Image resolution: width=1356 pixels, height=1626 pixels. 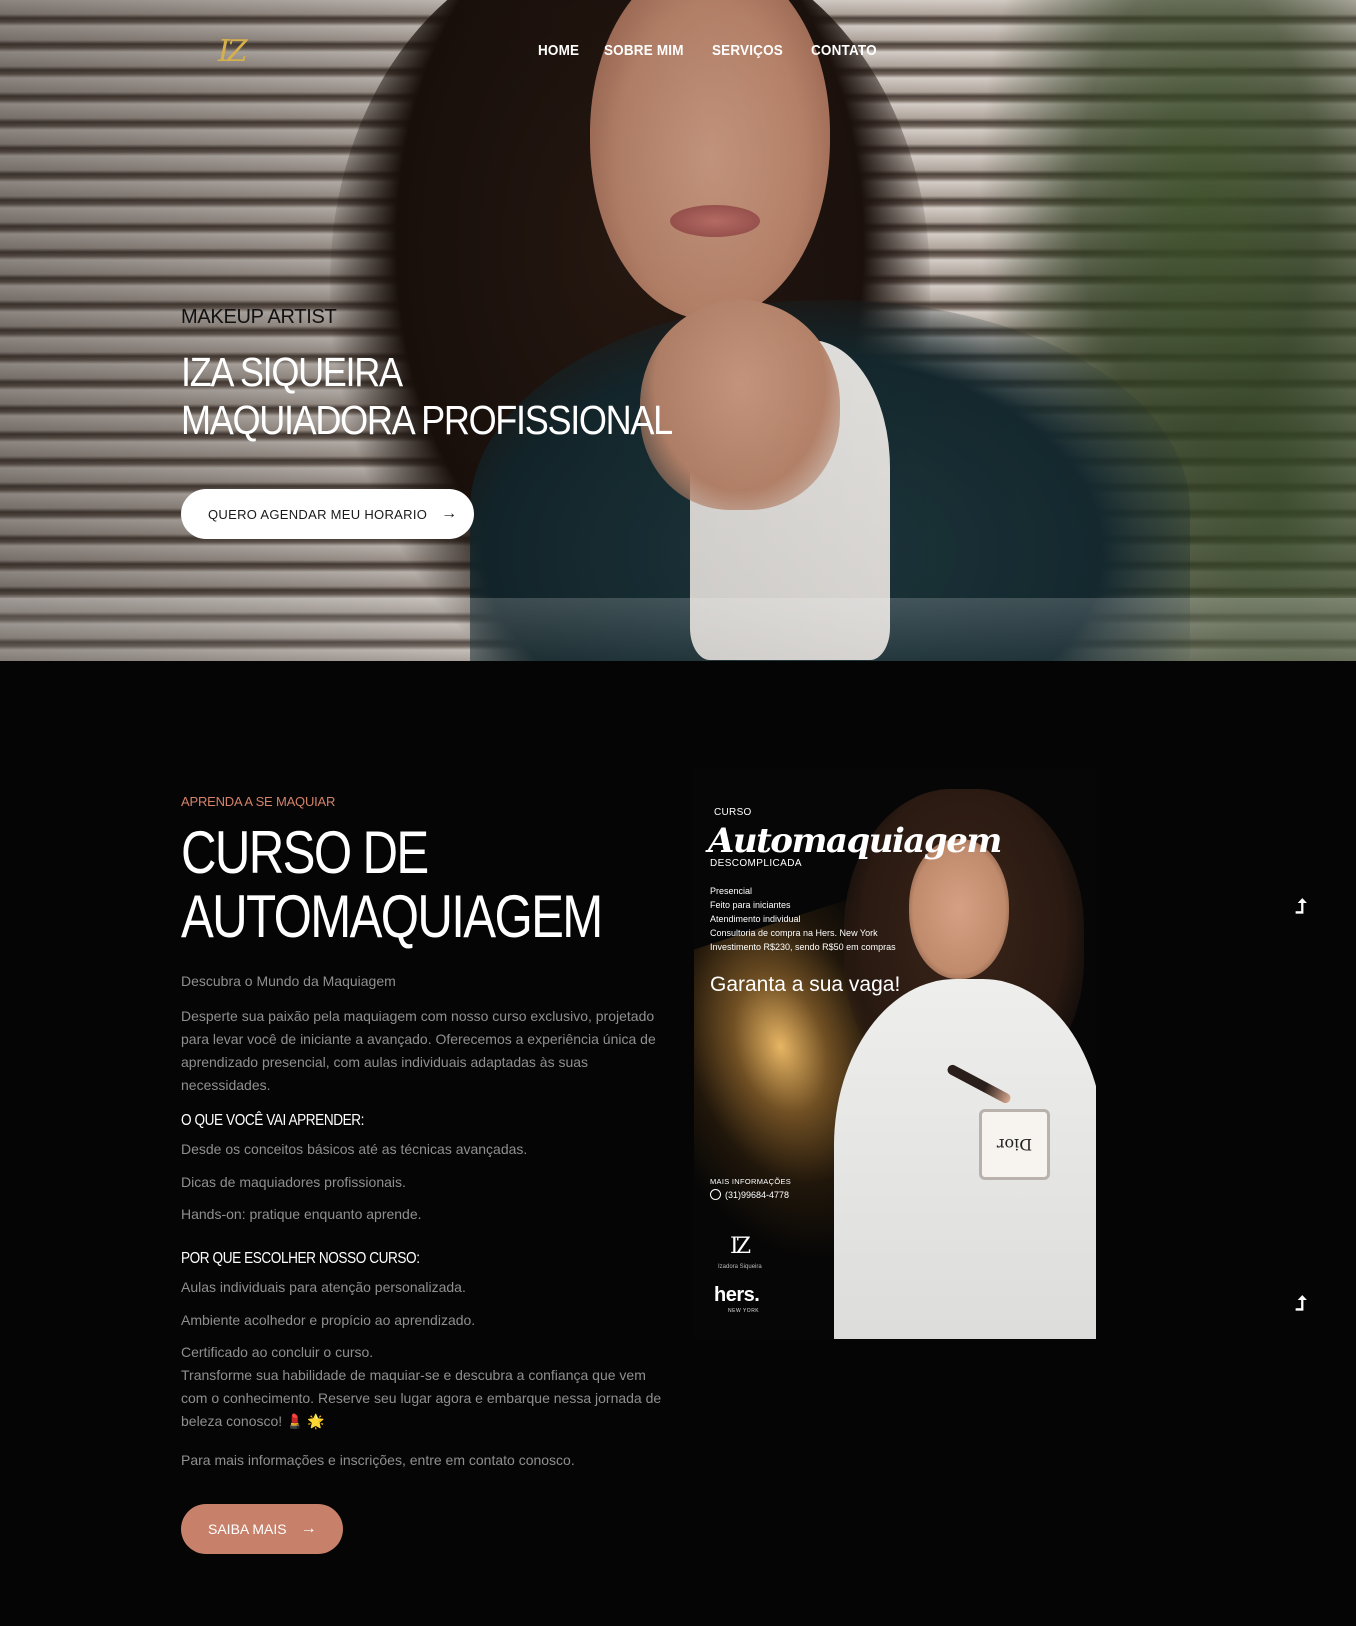 I want to click on poster-curso: CURSO, so click(x=733, y=812).